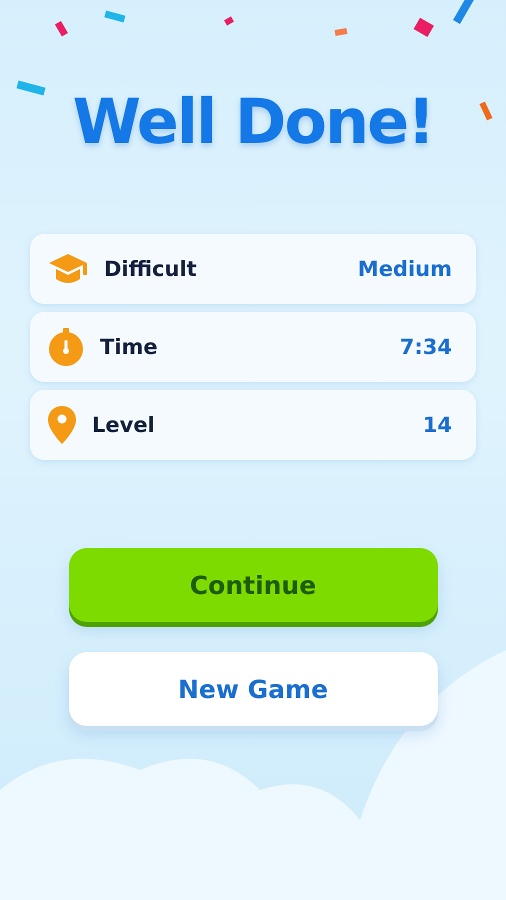 This screenshot has width=506, height=900. What do you see at coordinates (437, 425) in the screenshot?
I see `stat-value: 14` at bounding box center [437, 425].